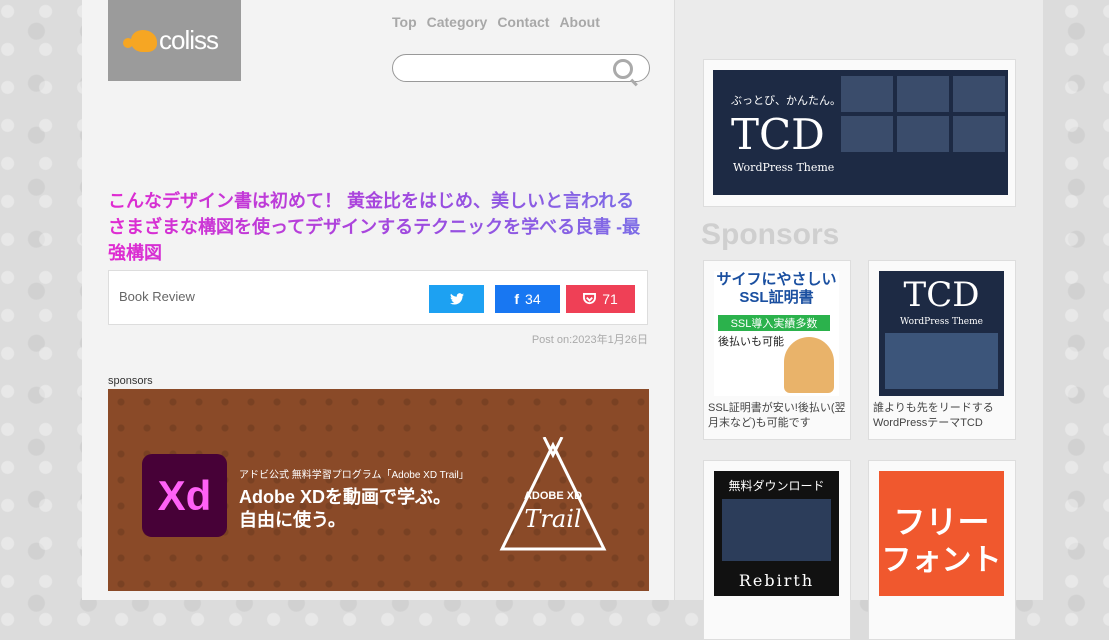 The width and height of the screenshot is (1109, 640). I want to click on theme-thumbnails, so click(923, 114).